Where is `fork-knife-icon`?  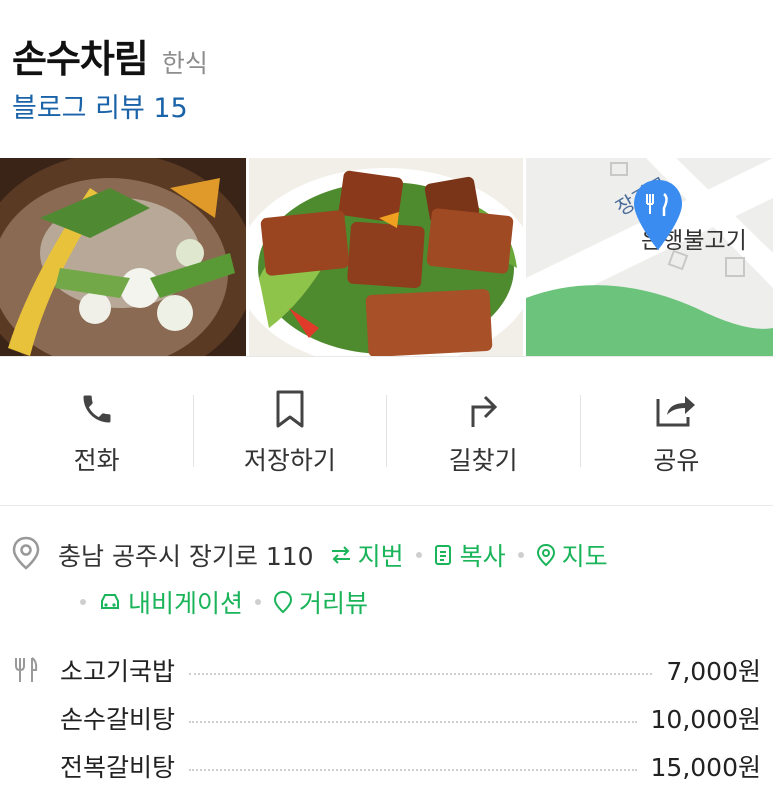 fork-knife-icon is located at coordinates (36, 670).